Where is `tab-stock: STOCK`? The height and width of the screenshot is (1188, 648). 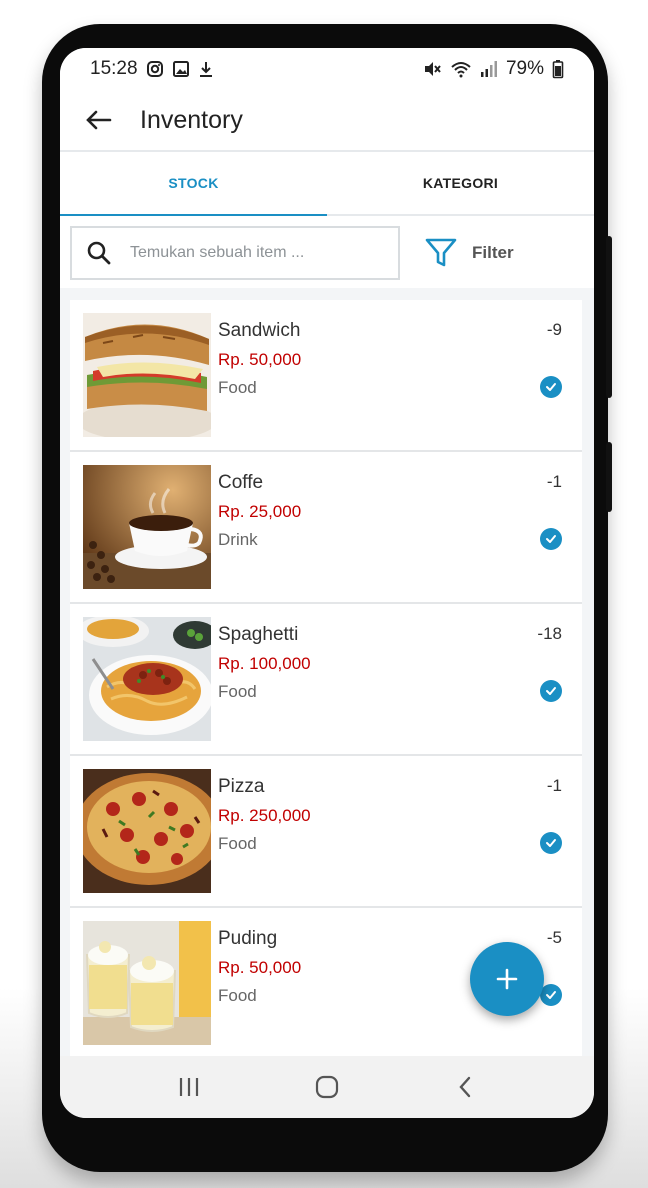 tab-stock: STOCK is located at coordinates (193, 184).